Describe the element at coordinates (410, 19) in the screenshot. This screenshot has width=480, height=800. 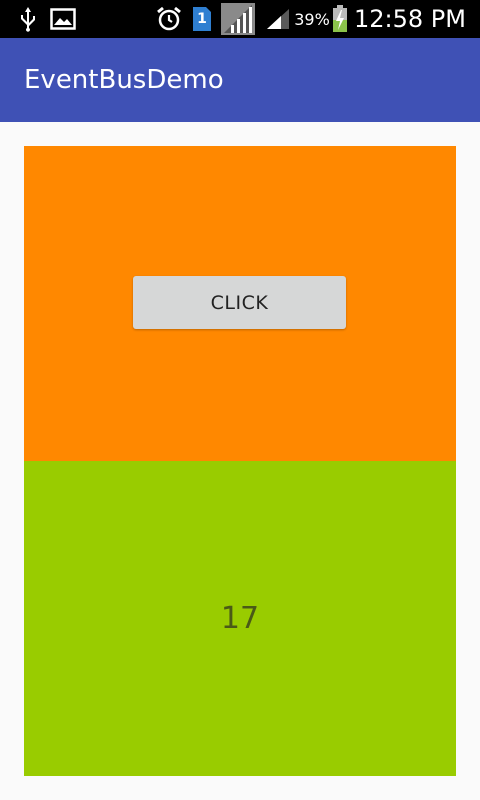
I see `status-time: 12:58 PM` at that location.